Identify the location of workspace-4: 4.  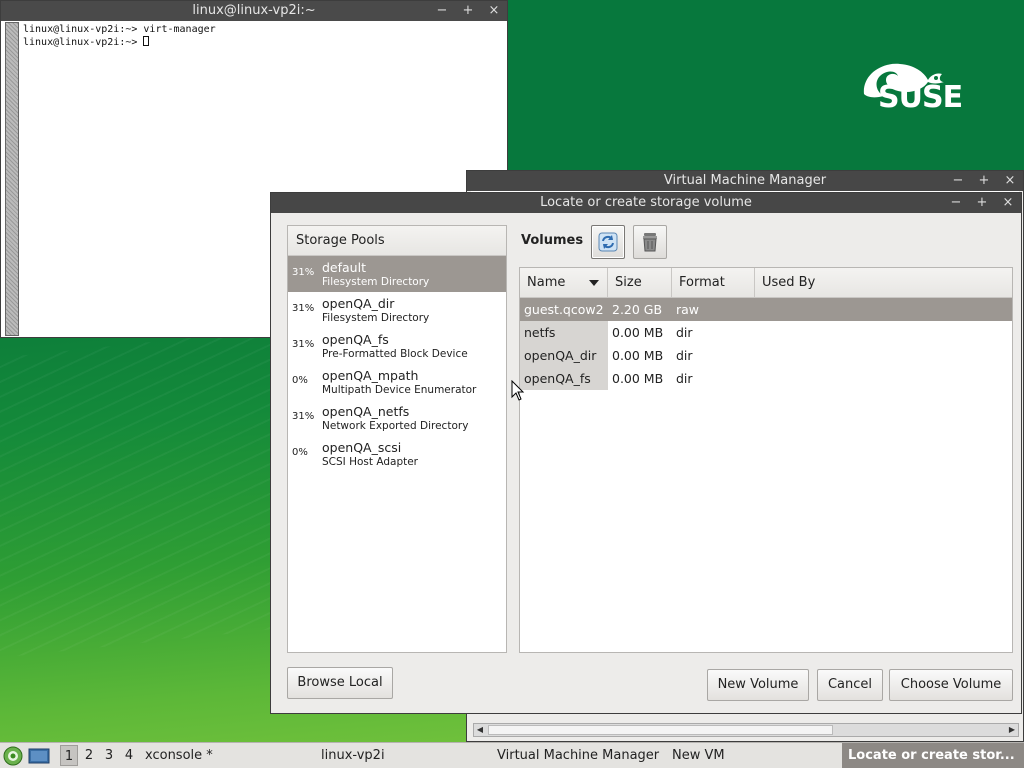
(129, 755).